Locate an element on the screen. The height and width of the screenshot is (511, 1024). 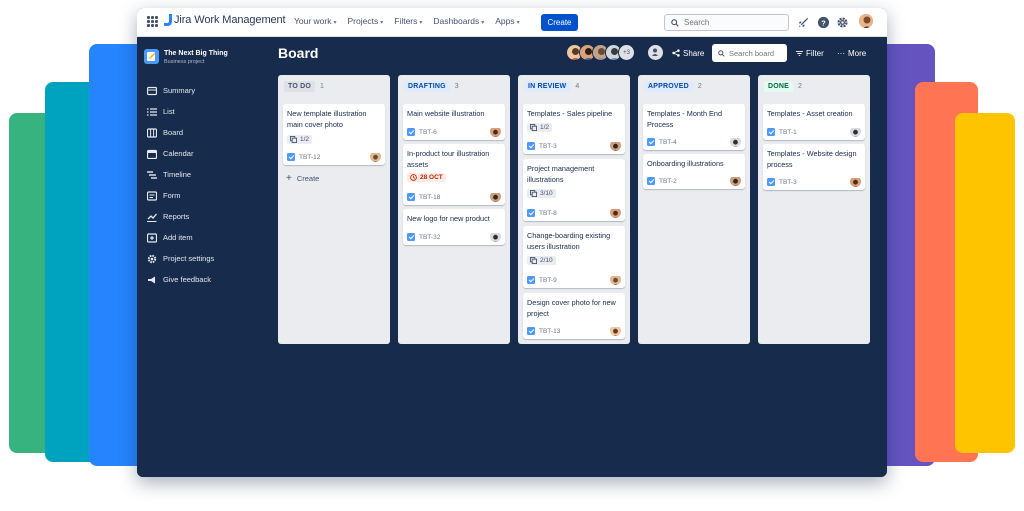
member-avatars: +3 is located at coordinates (600, 52).